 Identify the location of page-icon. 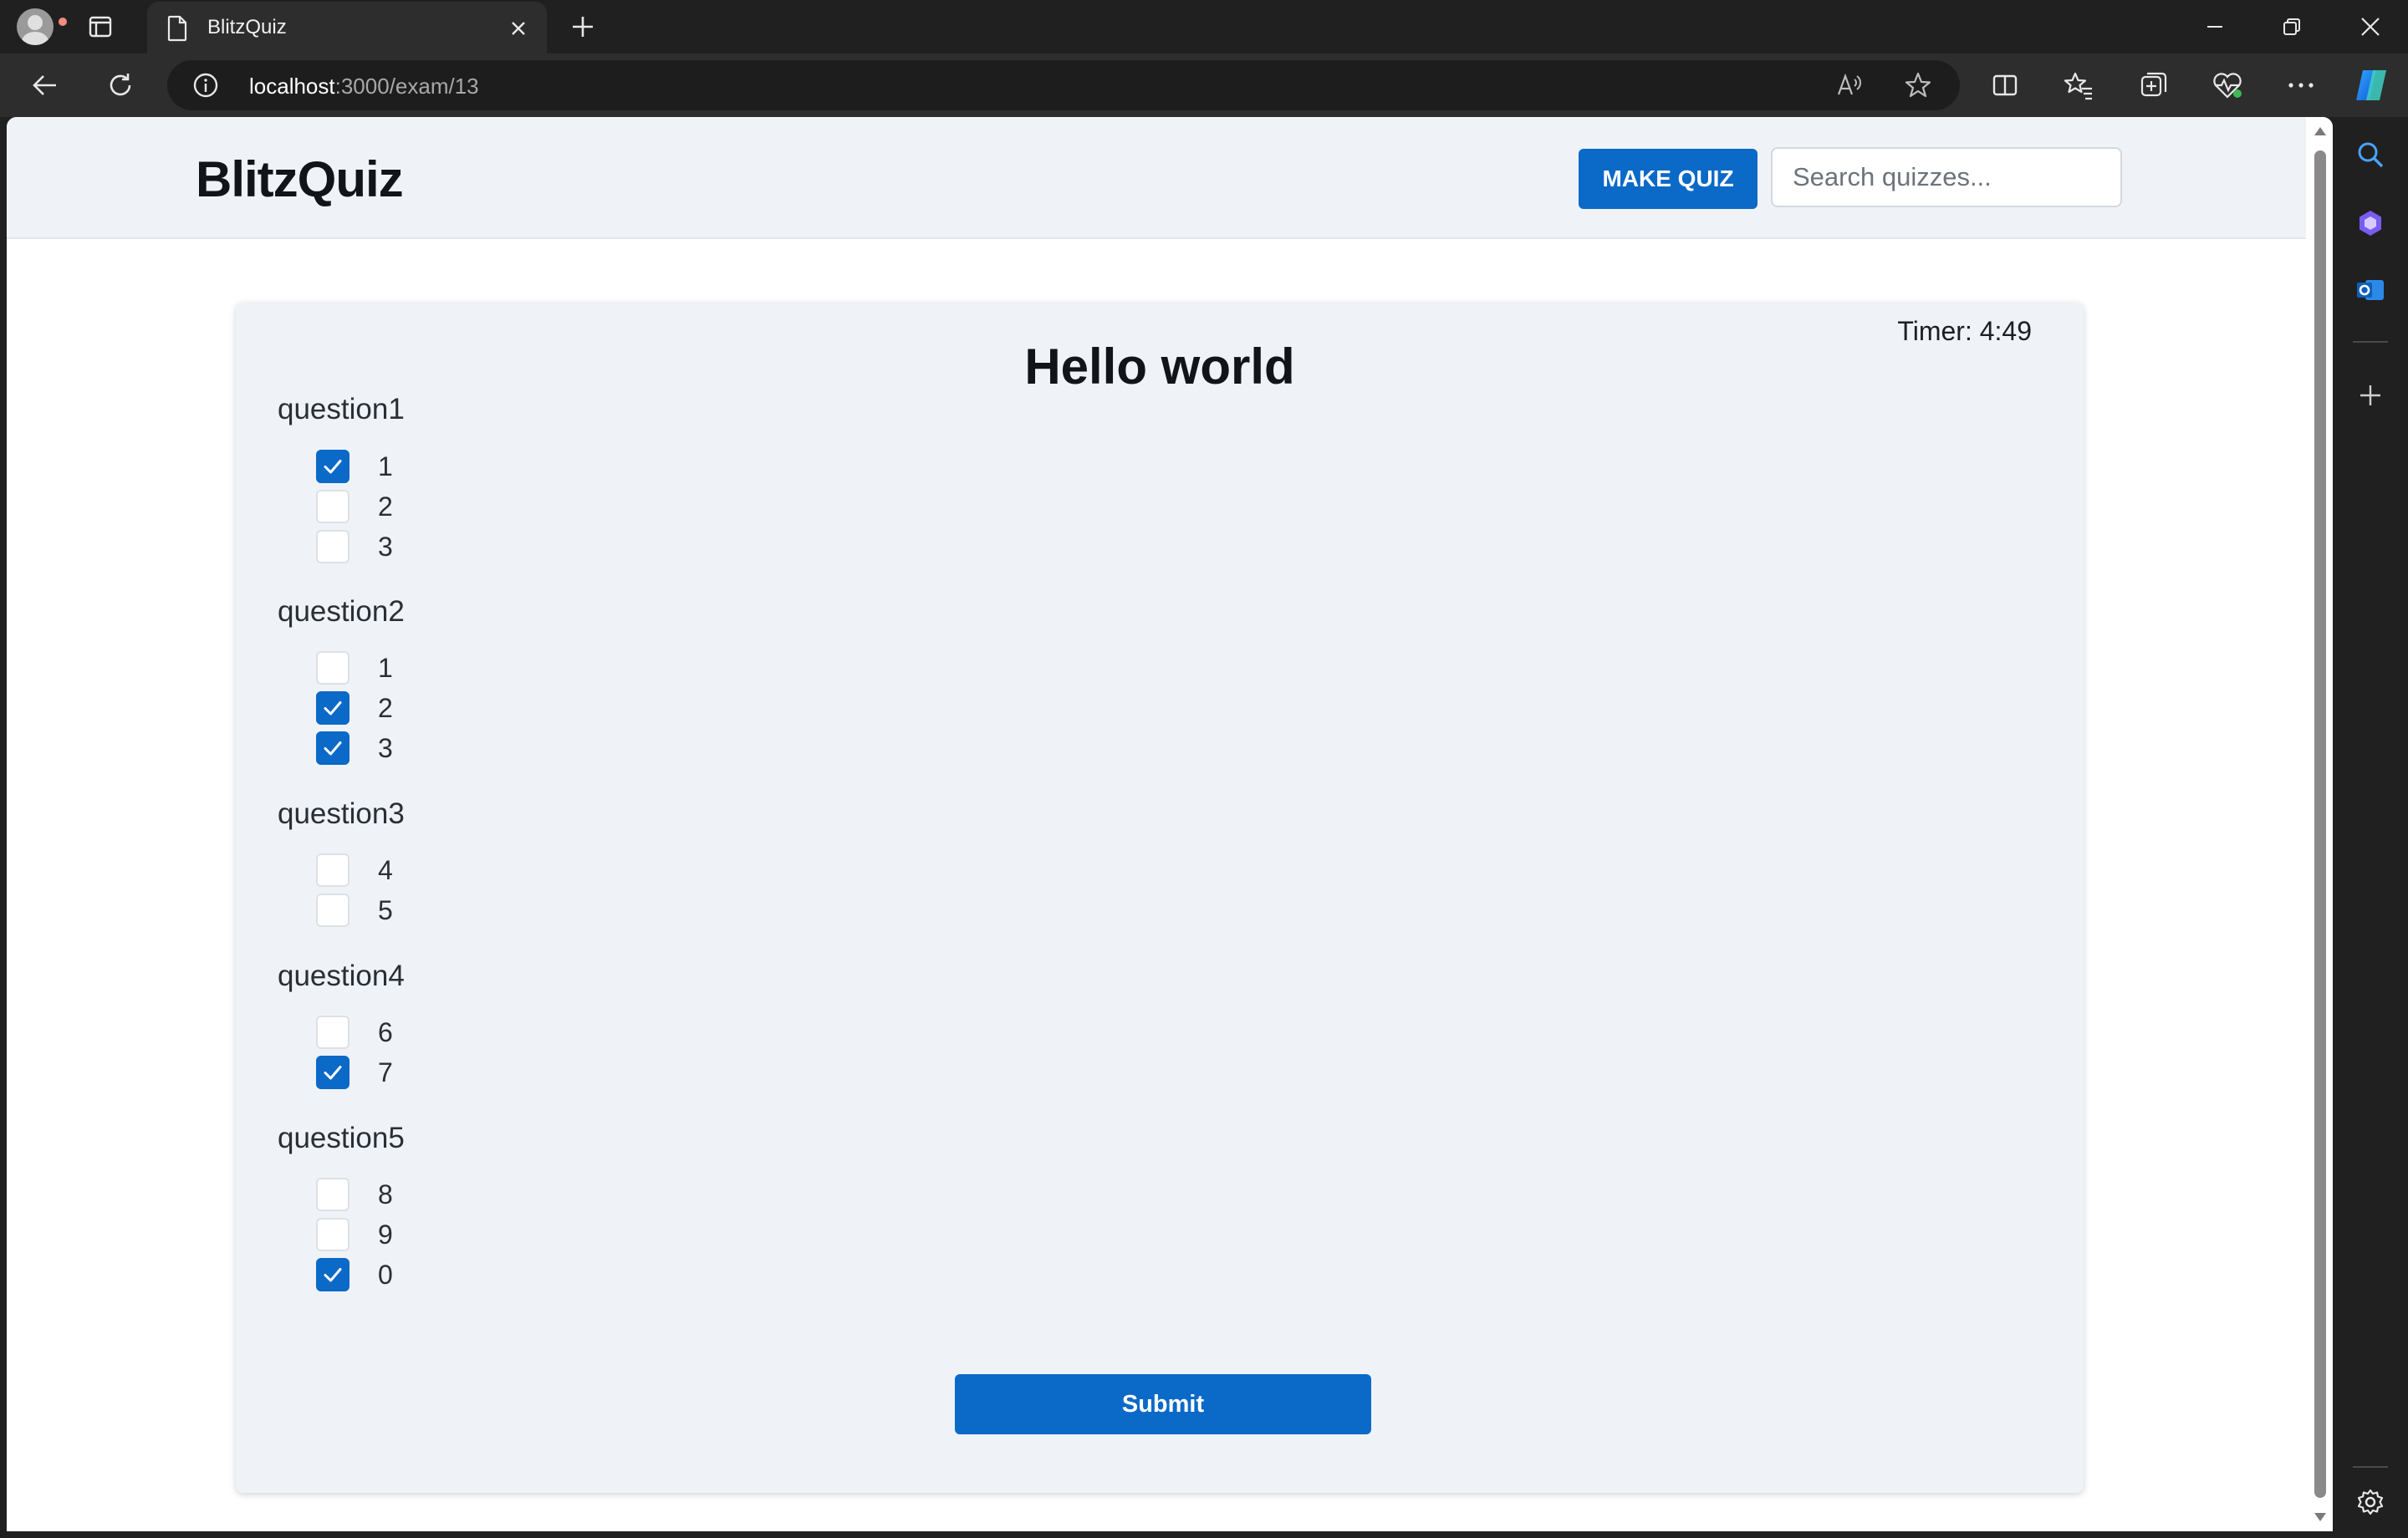
(178, 31).